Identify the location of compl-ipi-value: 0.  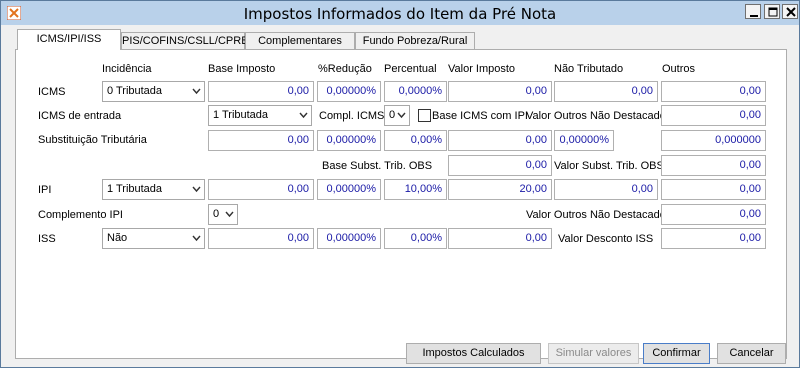
(216, 214).